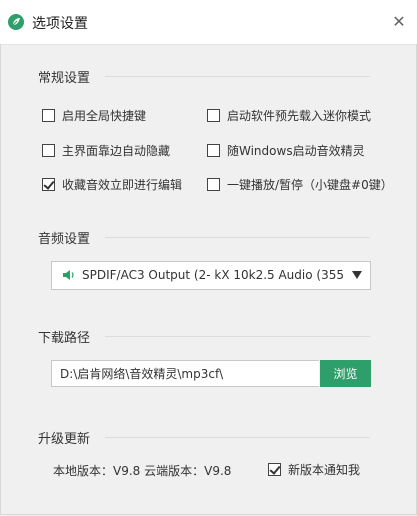  I want to click on general-section-title: 常规设置, so click(64, 78).